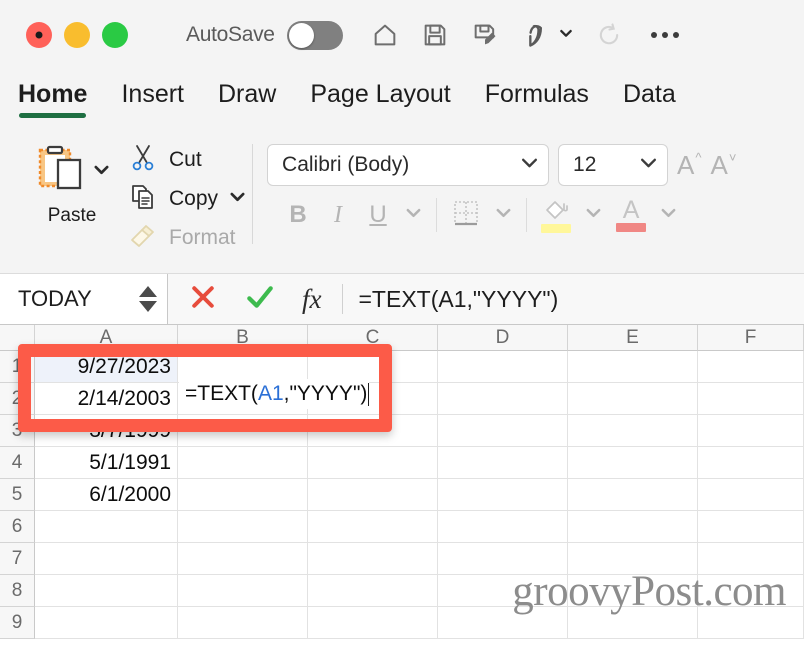 This screenshot has height=658, width=804. I want to click on cell-a2: 2/14/2003, so click(106, 399).